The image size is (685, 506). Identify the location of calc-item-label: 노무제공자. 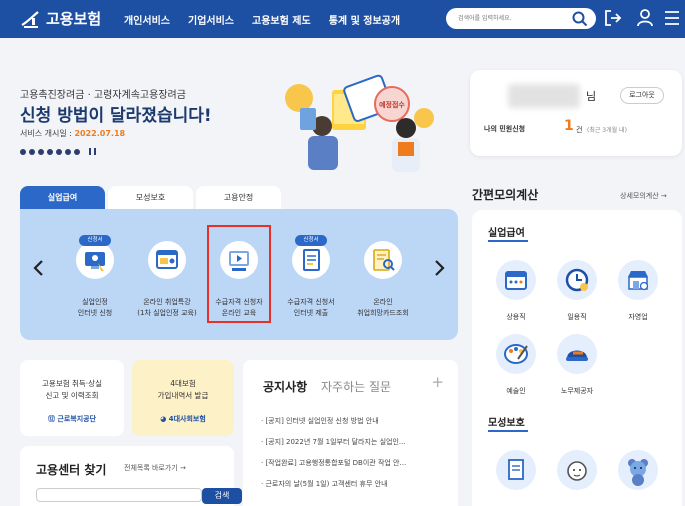
(577, 391).